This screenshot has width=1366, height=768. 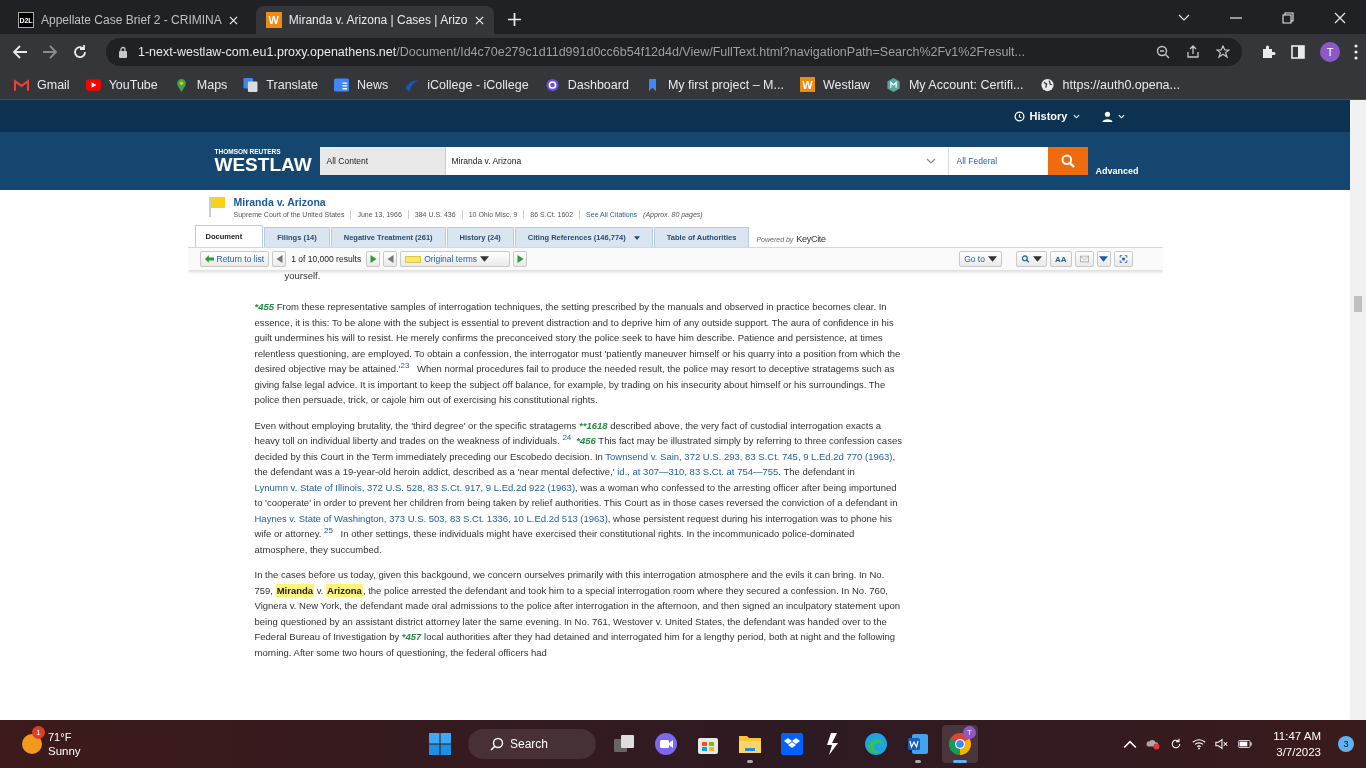 I want to click on terms-dropdown: Original terms, so click(x=455, y=259).